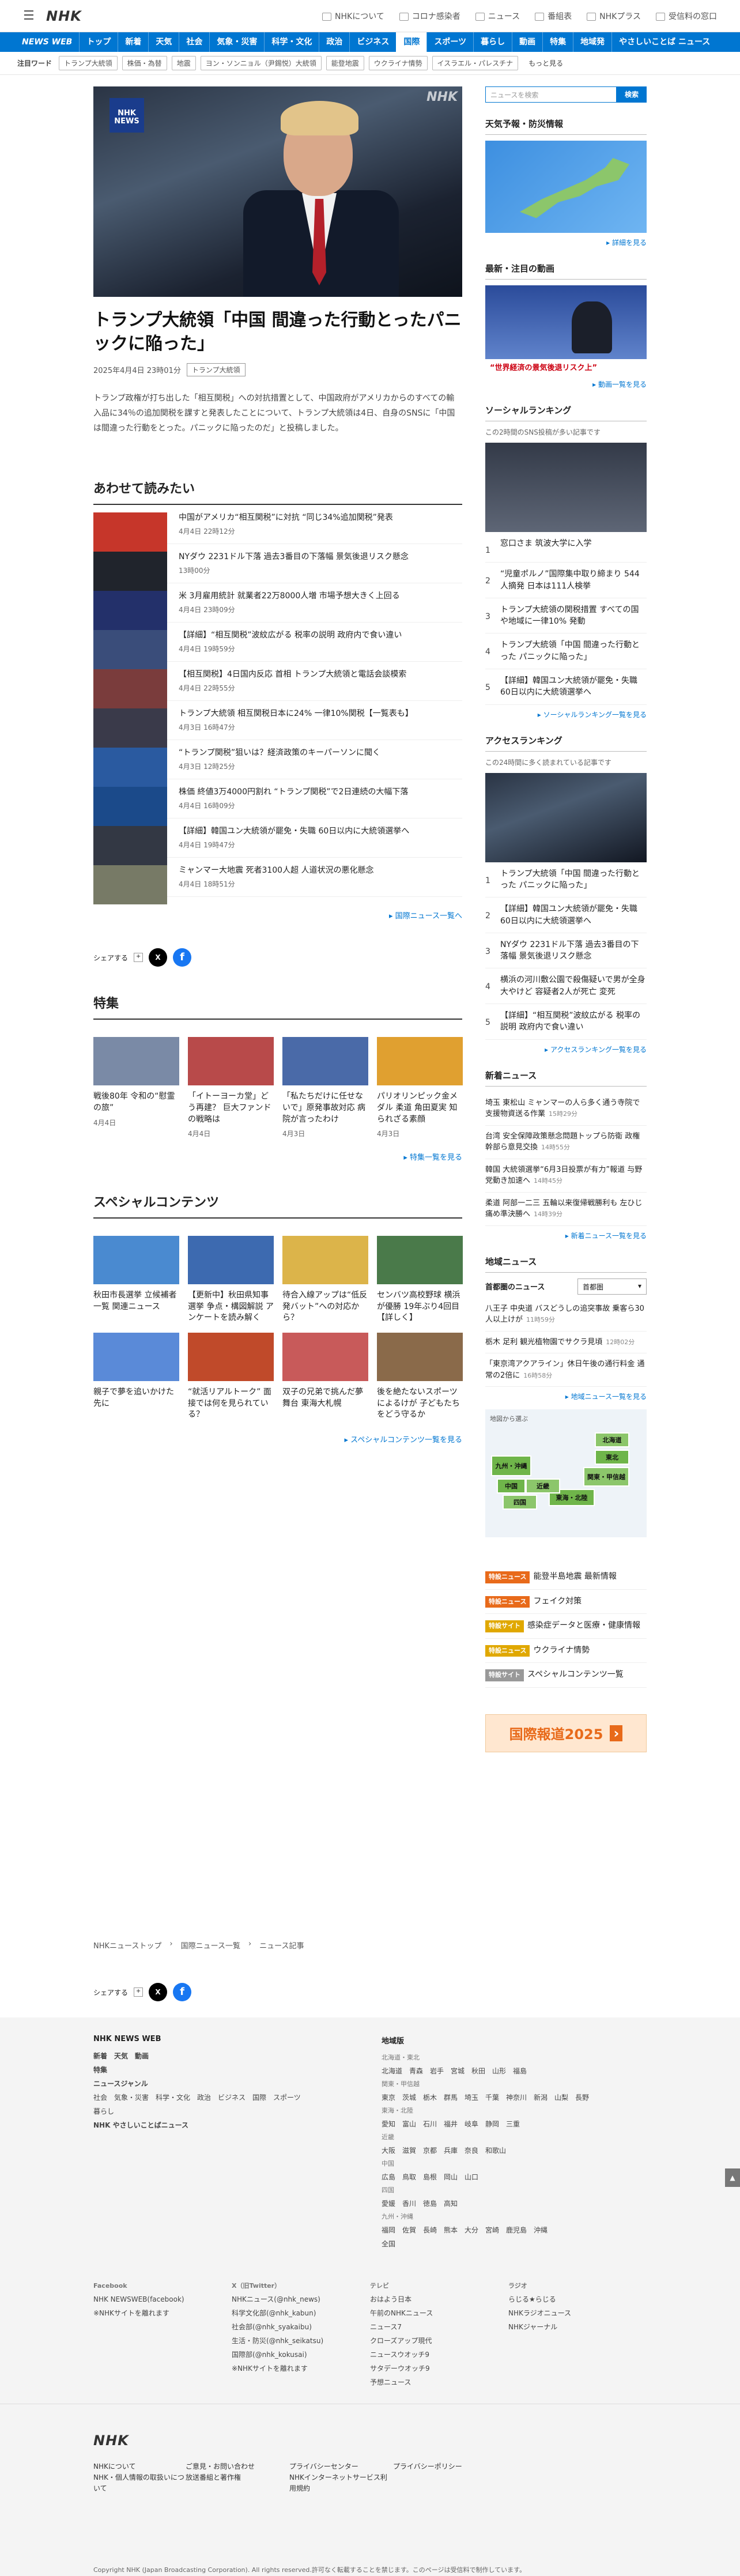 Image resolution: width=740 pixels, height=2576 pixels. I want to click on footer-link-row: NHK やさしいことばニュース, so click(220, 2125).